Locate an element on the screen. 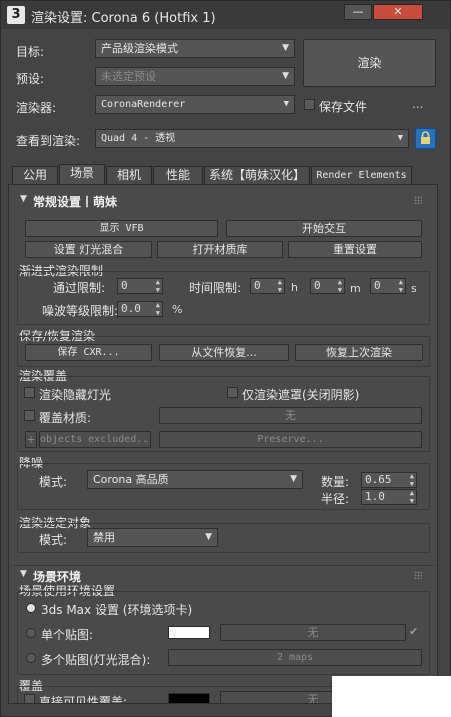  seconds-unit: s is located at coordinates (414, 288).